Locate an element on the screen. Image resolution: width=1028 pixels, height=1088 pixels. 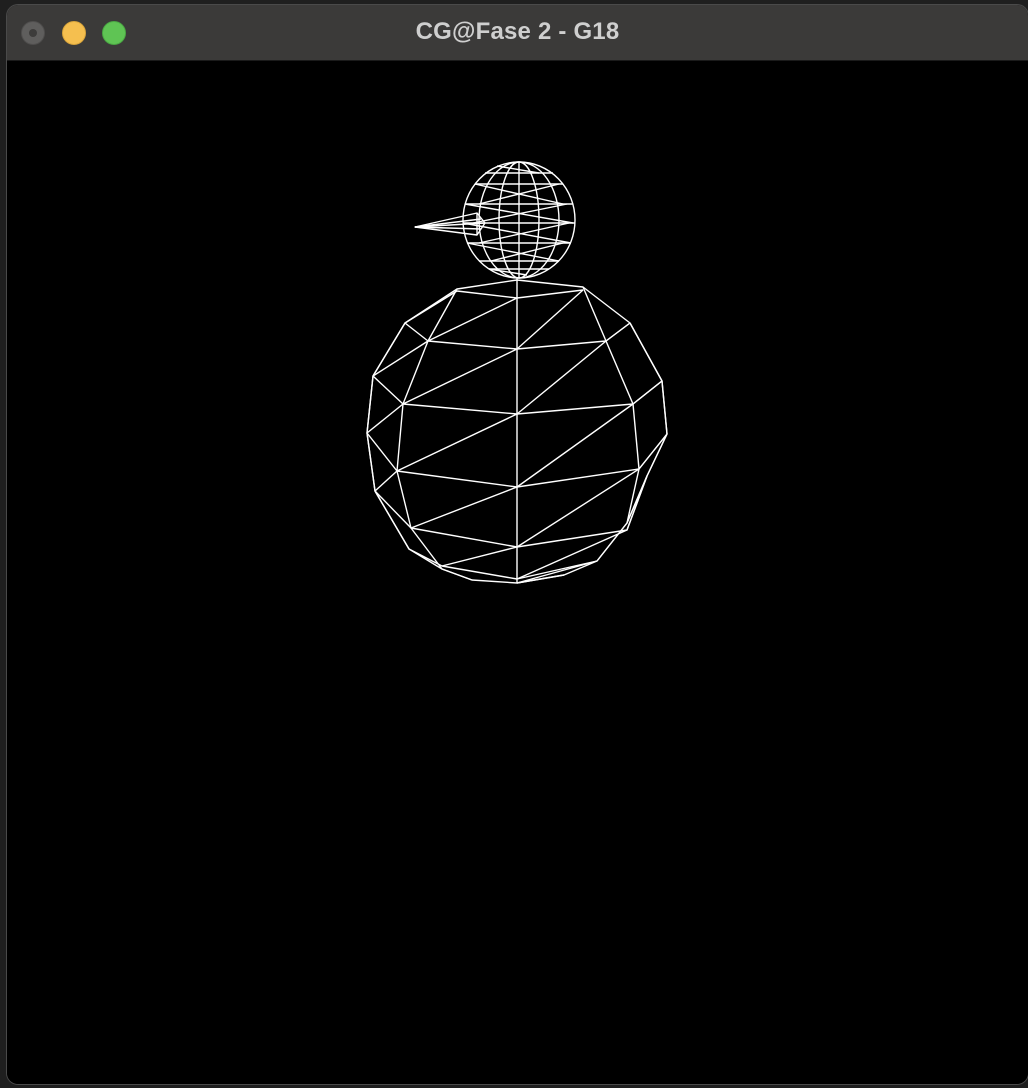
window-title: CG@Fase 2 - G18 is located at coordinates (517, 31).